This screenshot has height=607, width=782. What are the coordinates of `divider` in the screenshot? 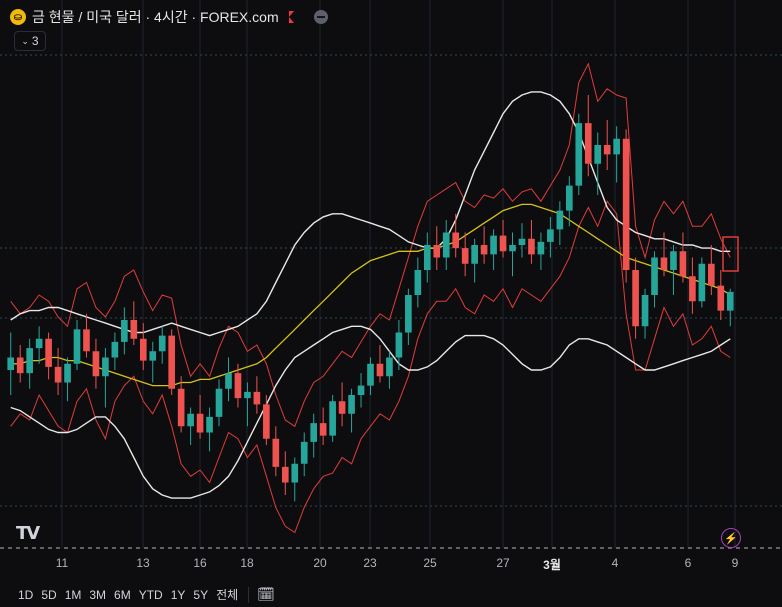 It's located at (249, 594).